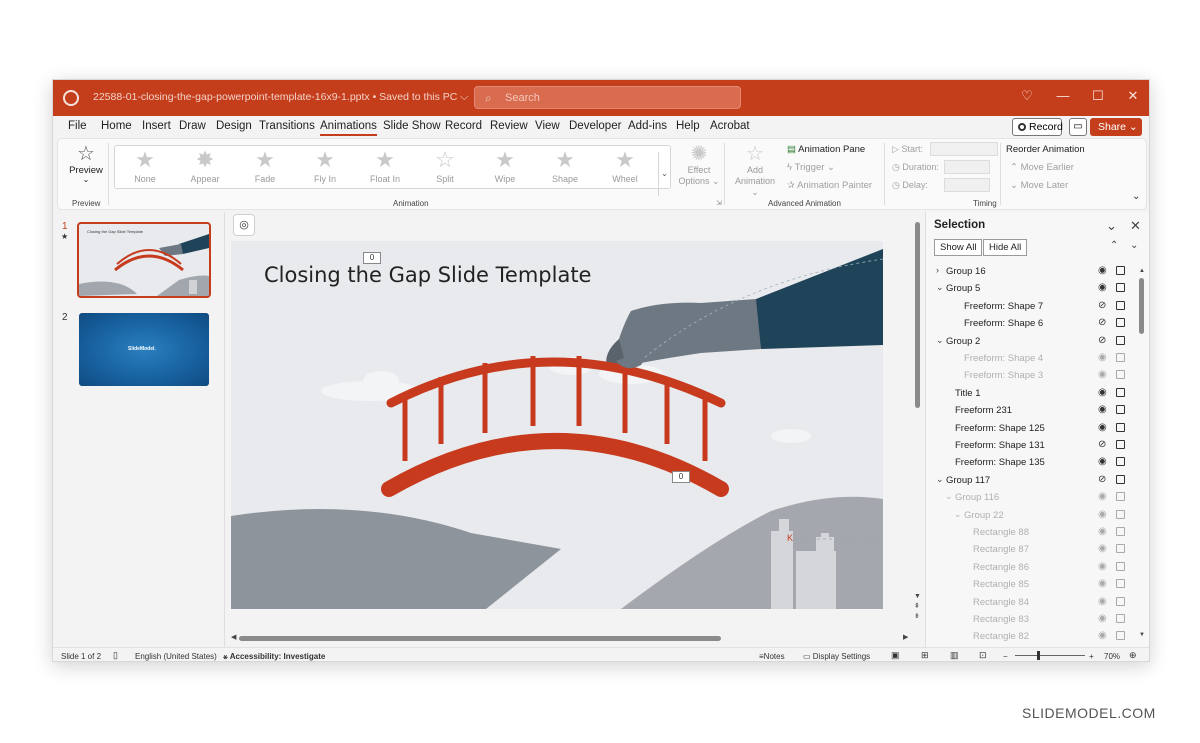 The width and height of the screenshot is (1200, 743). What do you see at coordinates (1039, 185) in the screenshot?
I see `move-later-button: ⌄ Move Later` at bounding box center [1039, 185].